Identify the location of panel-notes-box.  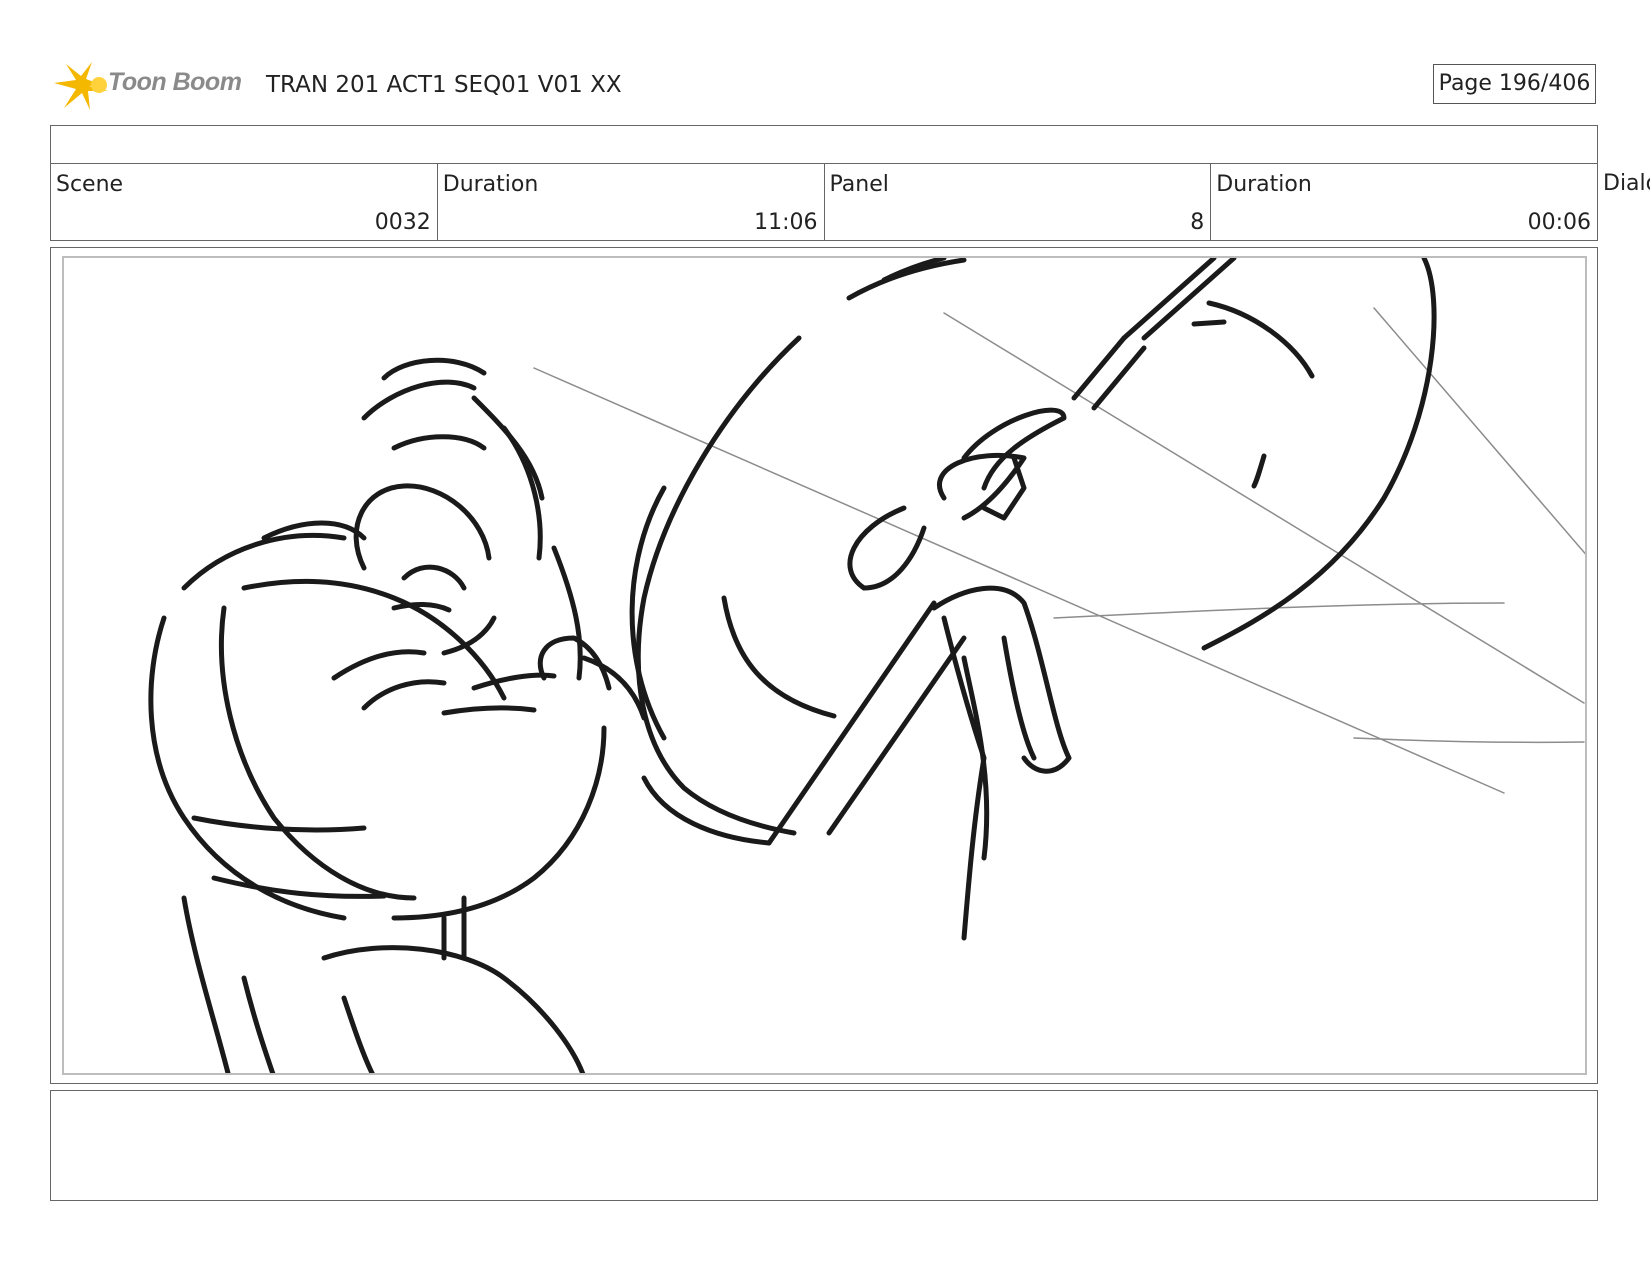
(824, 1145).